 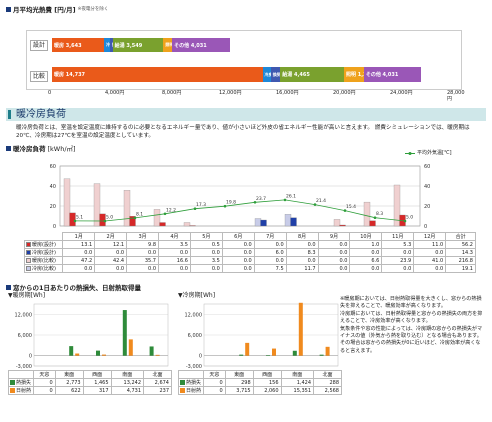 I want to click on value-cell: 0, so click(x=44, y=390).